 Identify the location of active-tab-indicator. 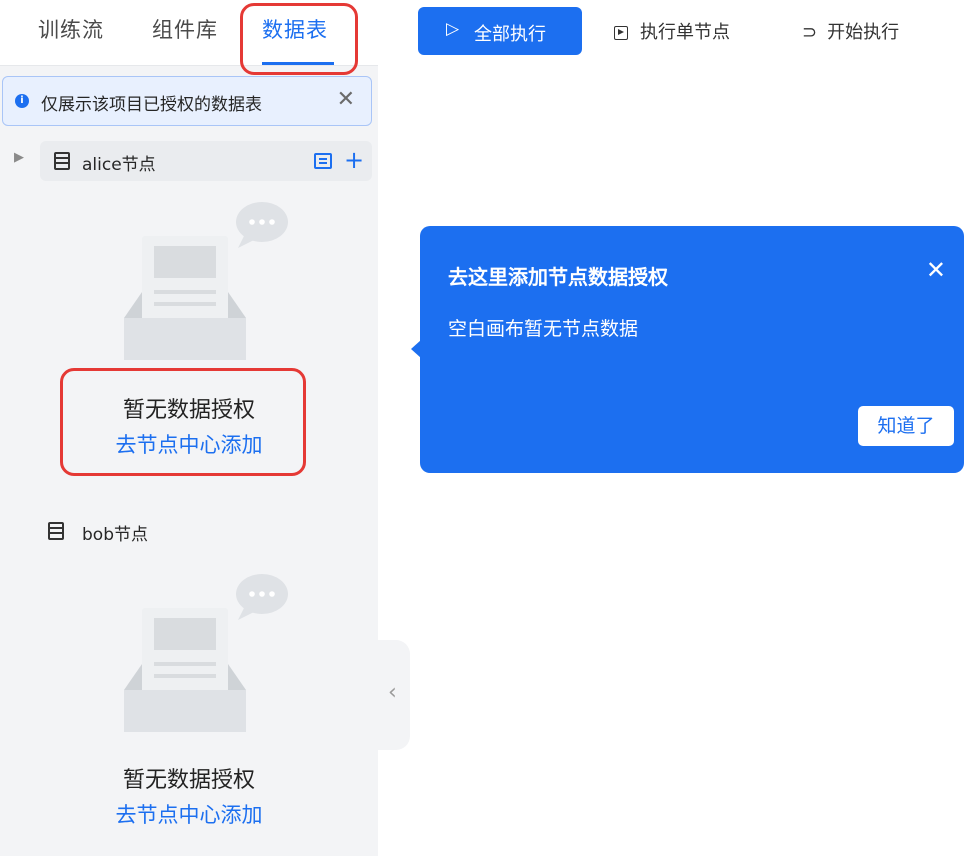
(298, 63).